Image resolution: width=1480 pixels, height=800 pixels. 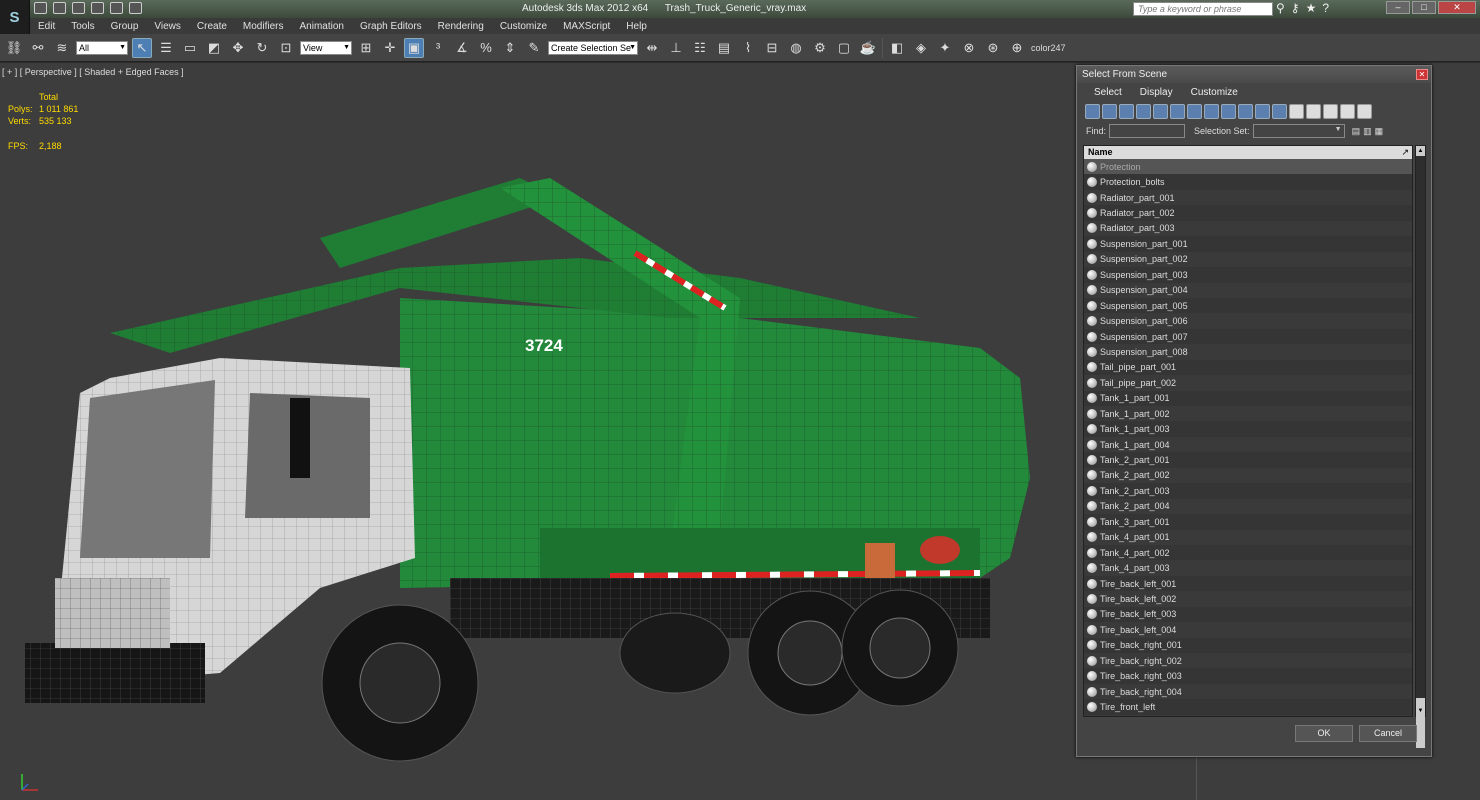 What do you see at coordinates (636, 26) in the screenshot?
I see `menu-help: Help` at bounding box center [636, 26].